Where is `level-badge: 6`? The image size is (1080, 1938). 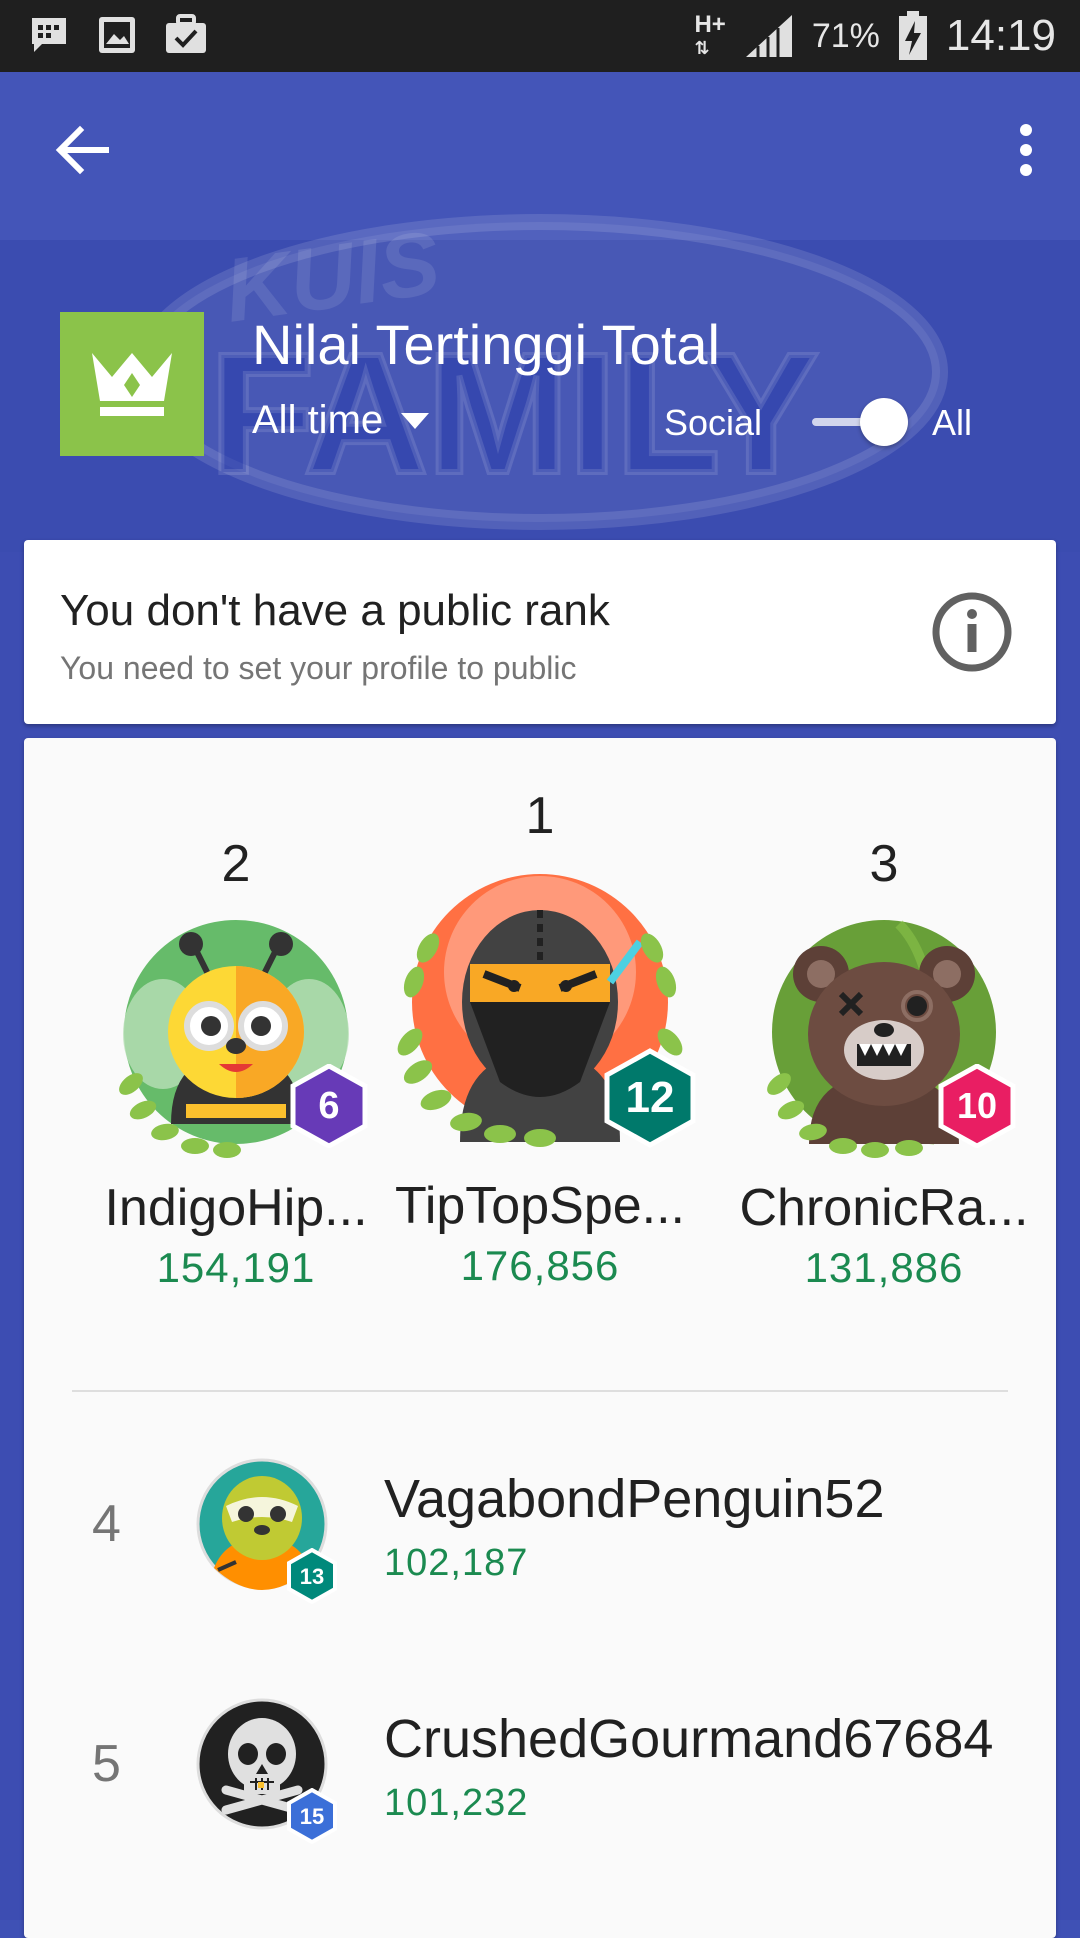
level-badge: 6 is located at coordinates (329, 1106).